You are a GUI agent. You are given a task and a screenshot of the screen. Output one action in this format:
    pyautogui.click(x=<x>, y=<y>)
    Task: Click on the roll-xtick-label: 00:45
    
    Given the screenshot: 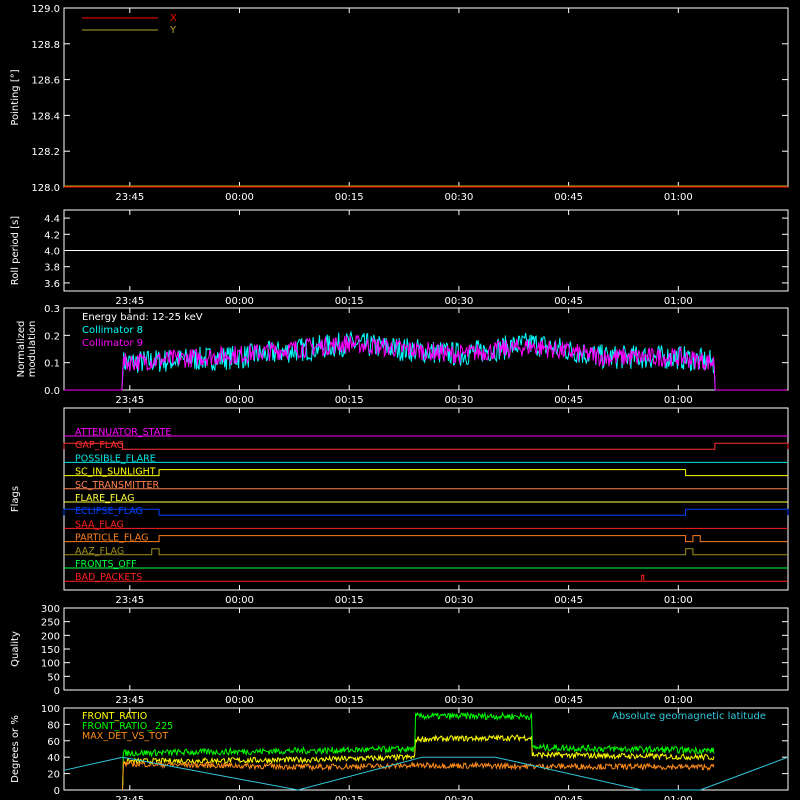 What is the action you would take?
    pyautogui.click(x=568, y=301)
    